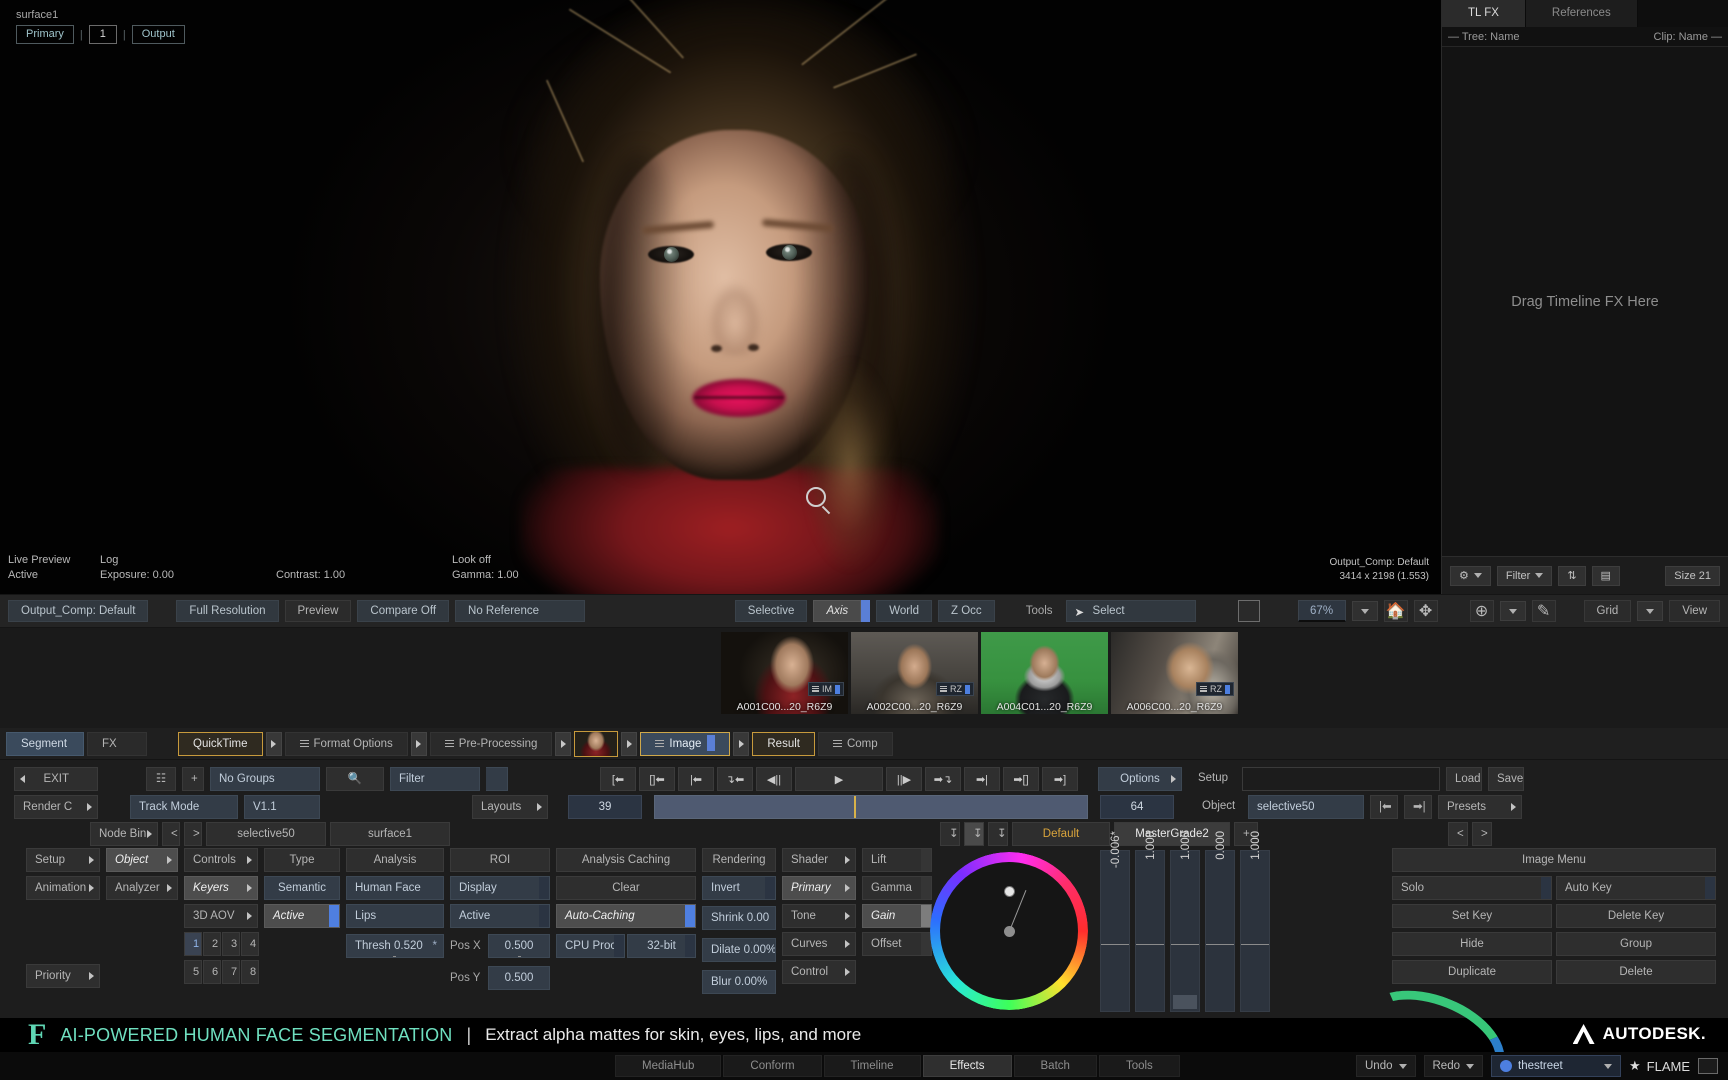  What do you see at coordinates (626, 888) in the screenshot?
I see `param-clear: Clear` at bounding box center [626, 888].